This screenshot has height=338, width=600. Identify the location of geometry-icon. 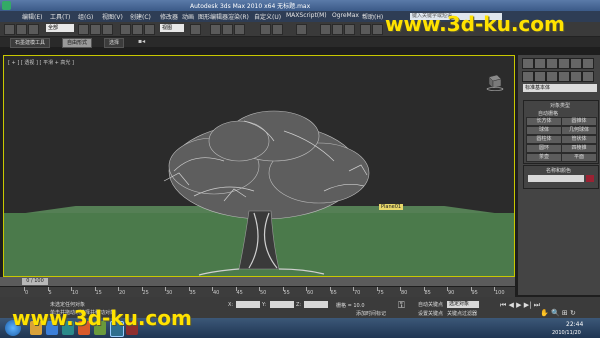
(528, 76).